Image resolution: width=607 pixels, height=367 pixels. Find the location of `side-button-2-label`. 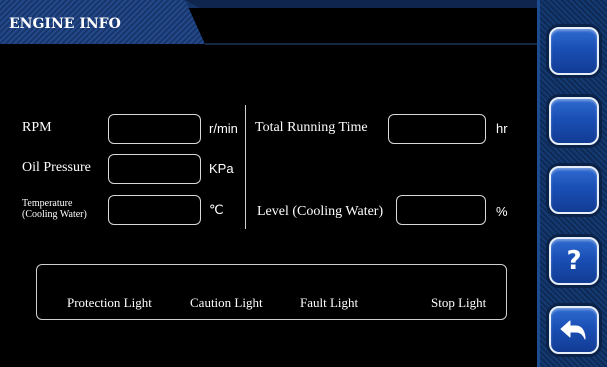

side-button-2-label is located at coordinates (574, 121).